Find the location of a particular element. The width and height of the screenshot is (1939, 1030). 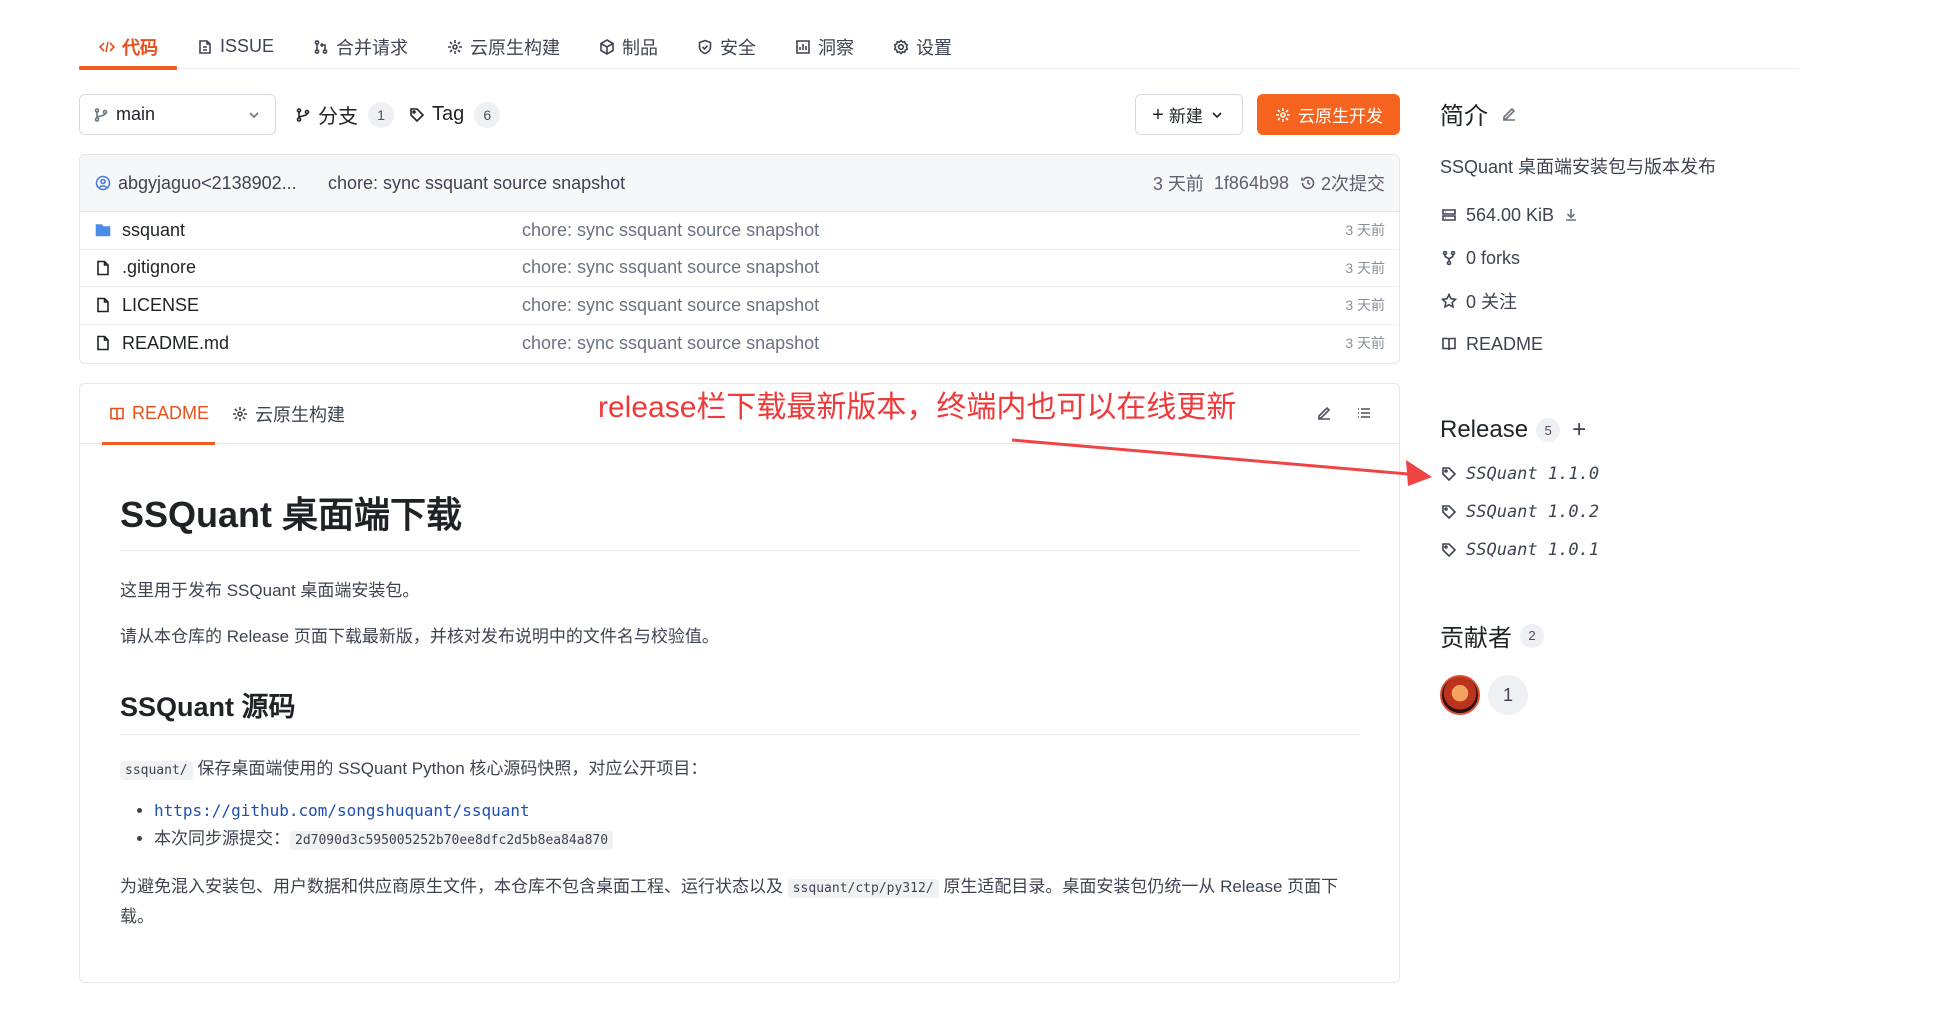

branch-selector: main is located at coordinates (177, 114).